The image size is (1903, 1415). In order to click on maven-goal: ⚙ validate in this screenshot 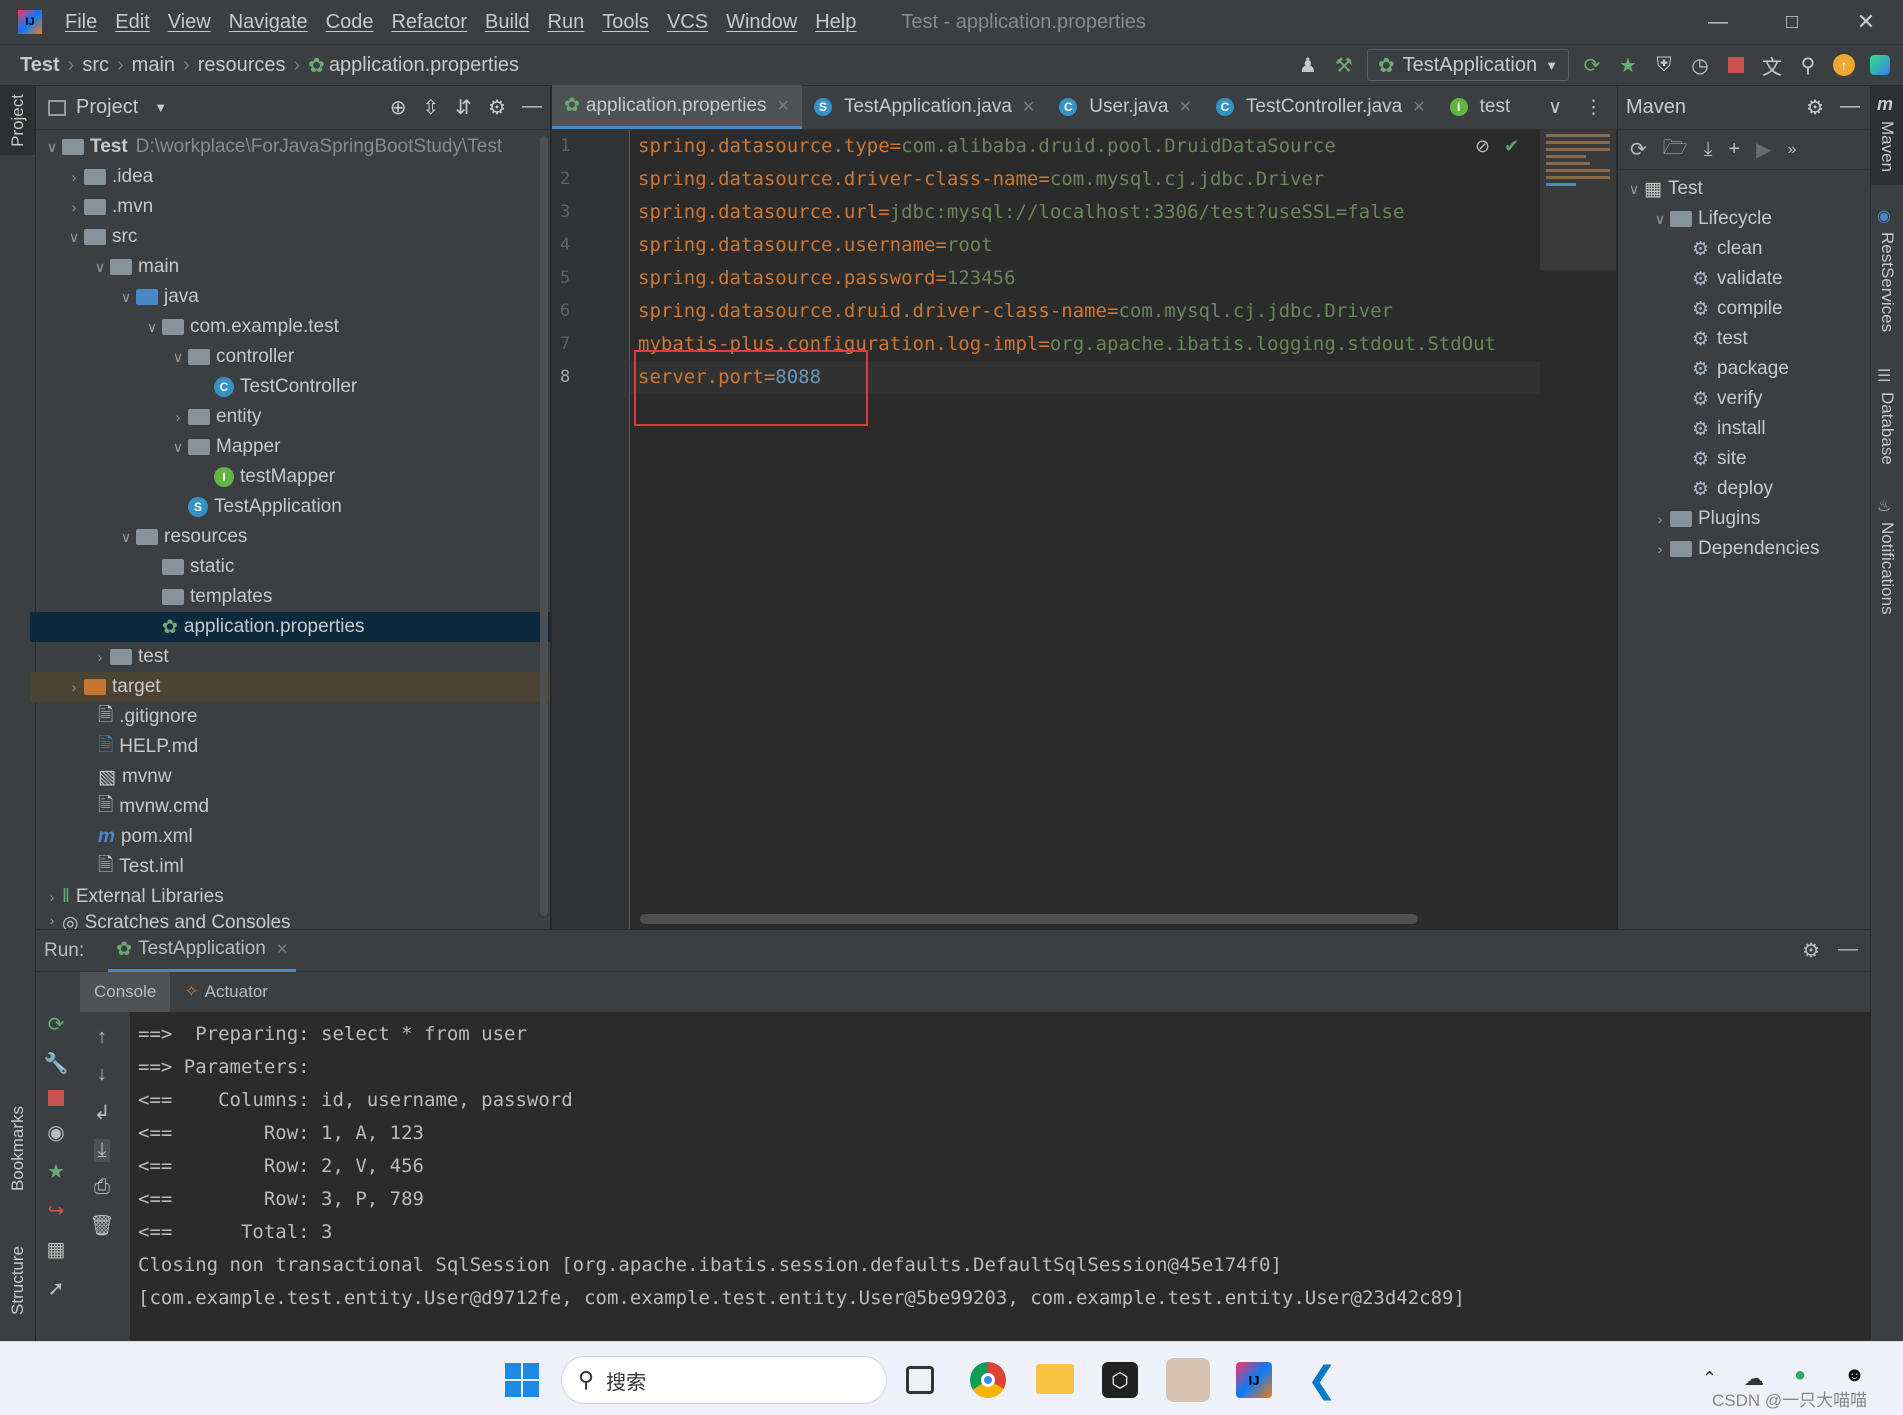, I will do `click(1744, 279)`.